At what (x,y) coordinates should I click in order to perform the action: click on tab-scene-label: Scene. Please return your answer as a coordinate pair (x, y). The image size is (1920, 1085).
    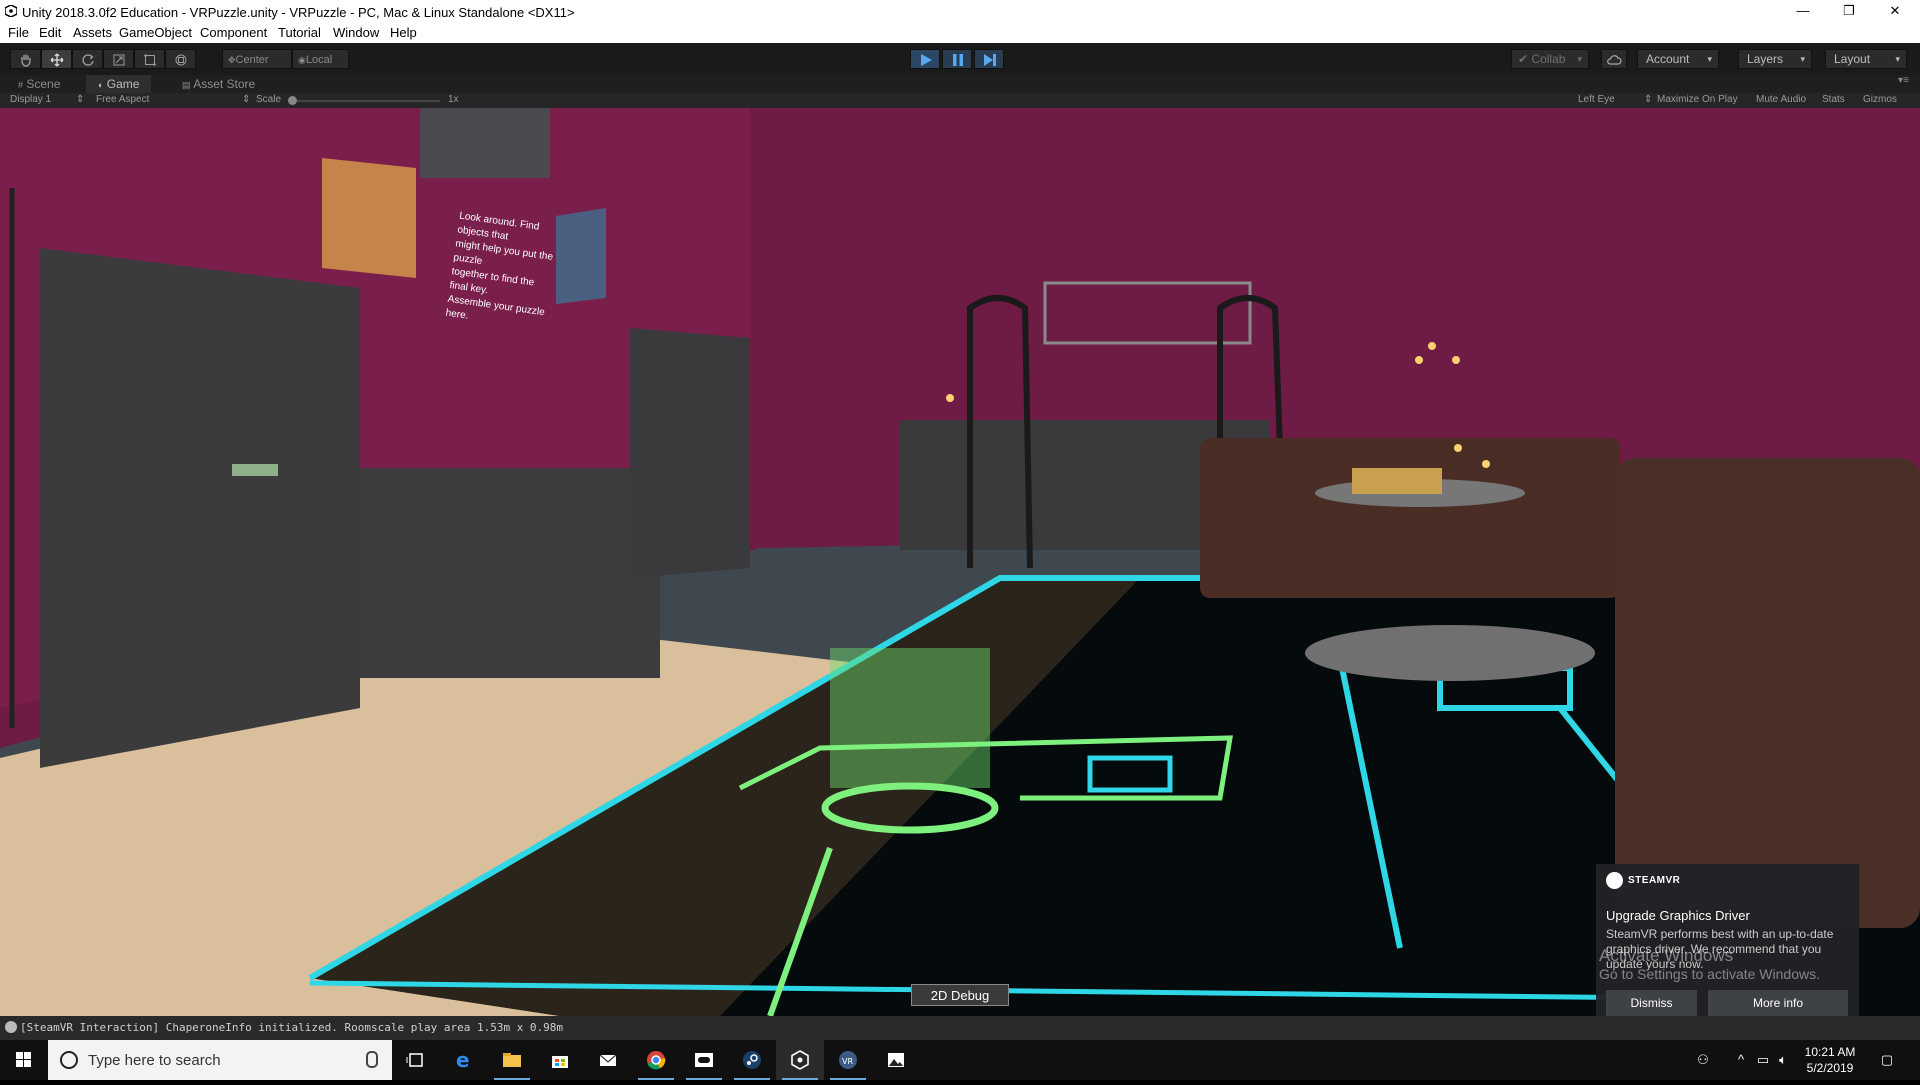
    Looking at the image, I should click on (43, 84).